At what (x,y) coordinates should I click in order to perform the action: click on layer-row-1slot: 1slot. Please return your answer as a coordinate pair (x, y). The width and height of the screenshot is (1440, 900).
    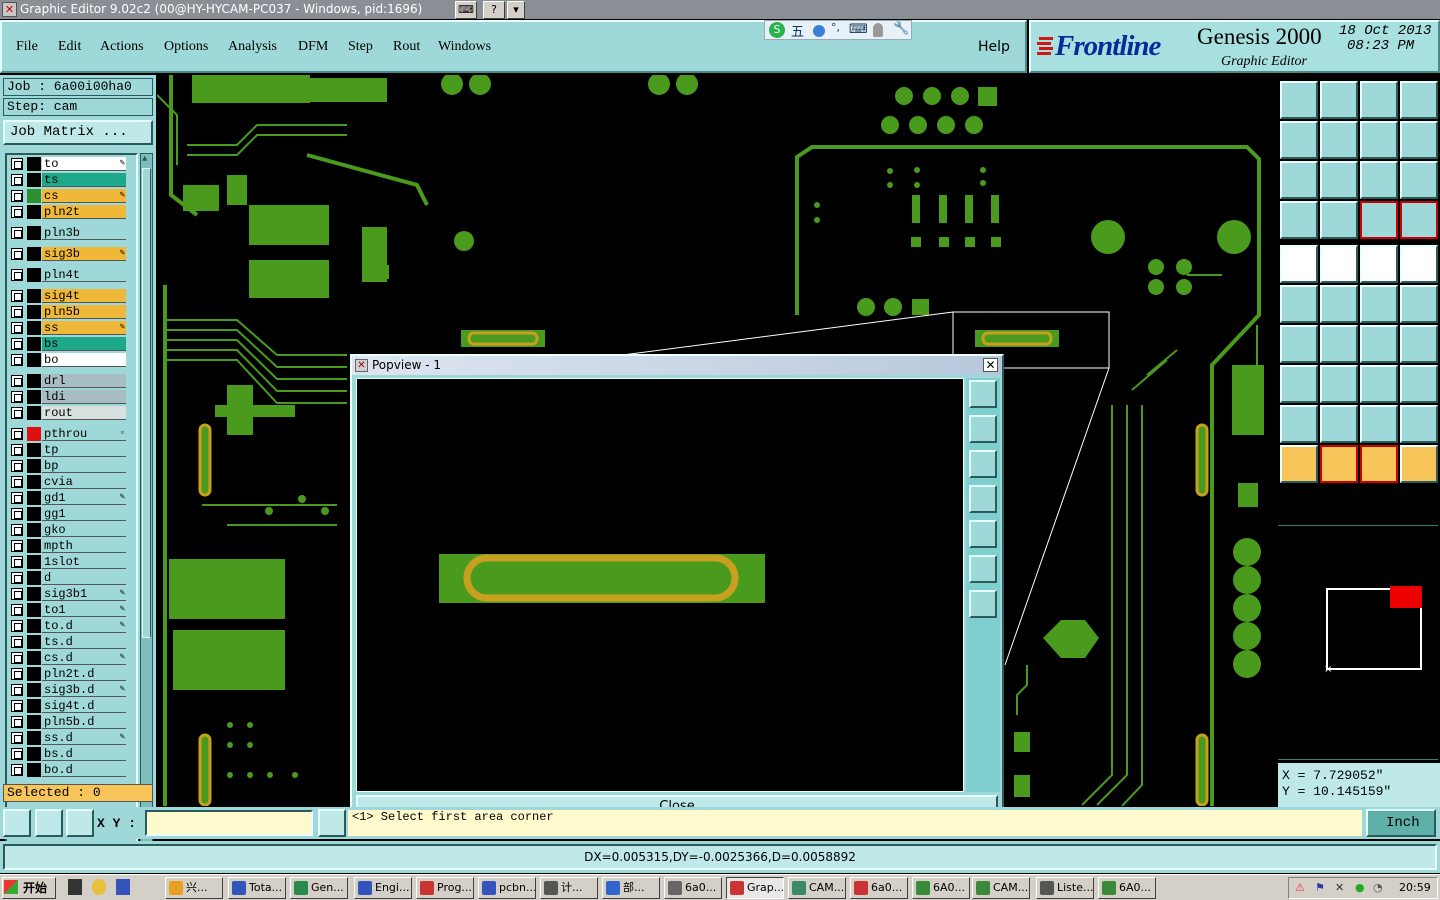
    Looking at the image, I should click on (68, 562).